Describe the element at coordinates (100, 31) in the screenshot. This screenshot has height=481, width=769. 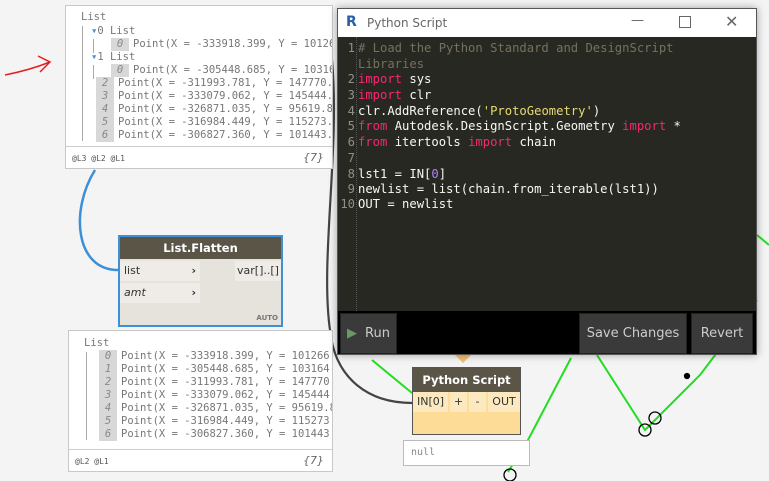
I see `index: 0` at that location.